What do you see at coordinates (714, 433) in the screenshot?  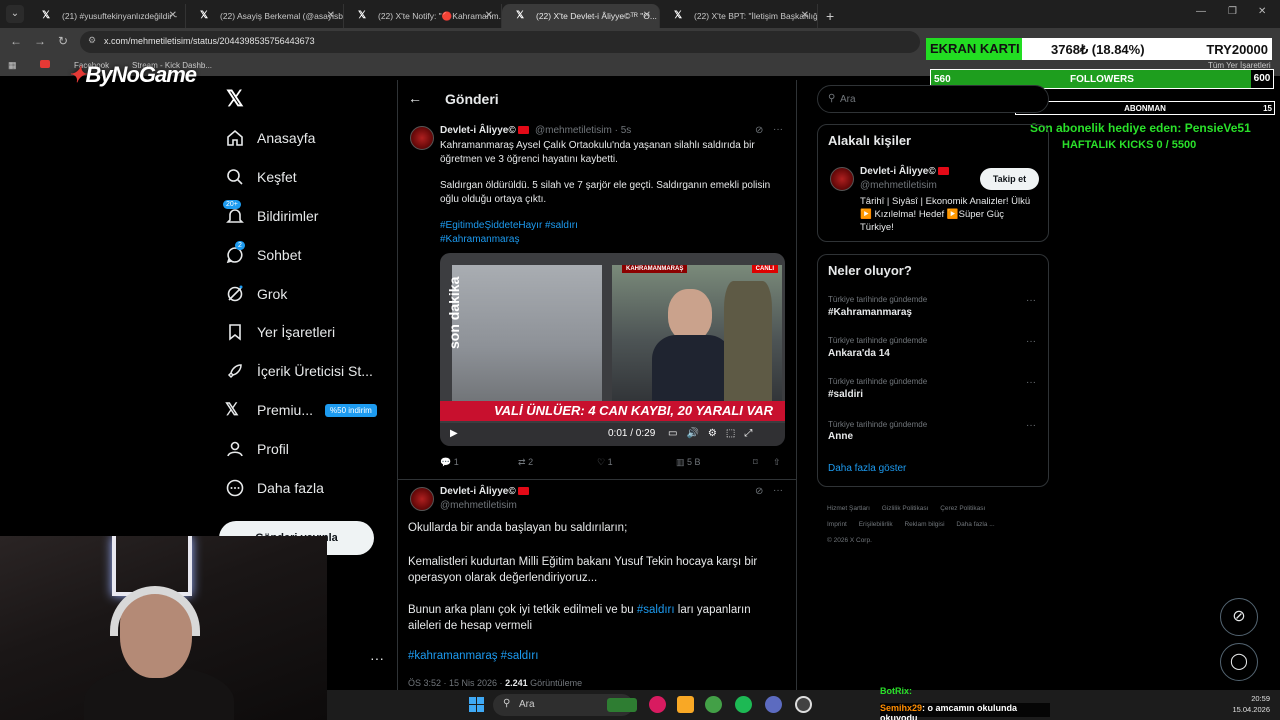 I see `video-control-icons: ▭🔊⚙⬚⤢` at bounding box center [714, 433].